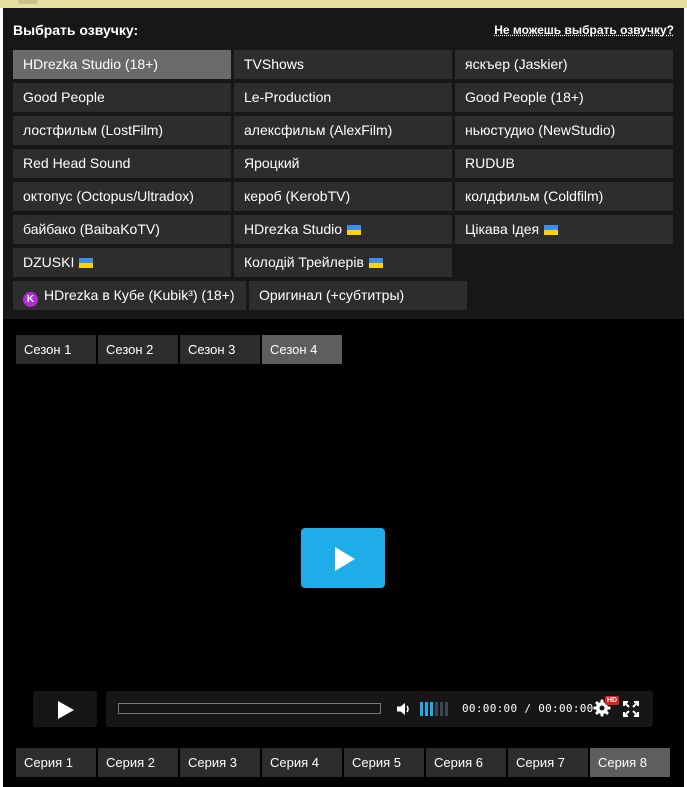 This screenshot has width=687, height=787. I want to click on episode-label: Серия 5, so click(376, 762).